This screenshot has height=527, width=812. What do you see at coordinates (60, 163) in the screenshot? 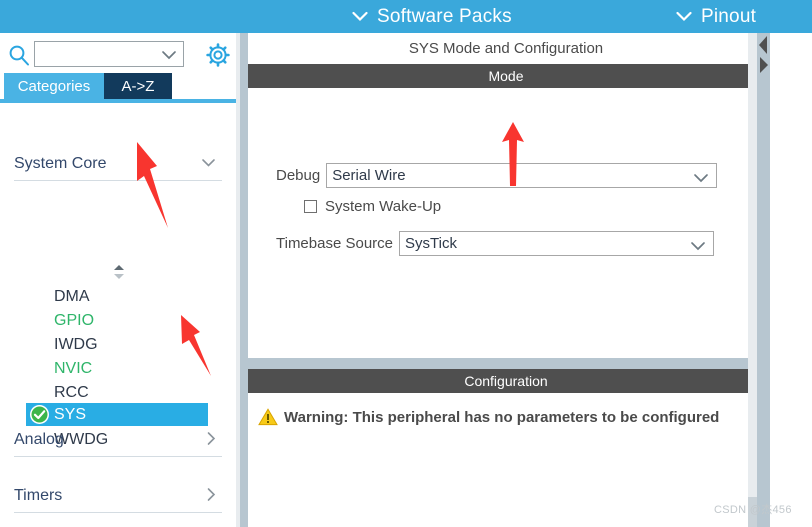
I see `sidebar-group-system-core-label: System Core` at bounding box center [60, 163].